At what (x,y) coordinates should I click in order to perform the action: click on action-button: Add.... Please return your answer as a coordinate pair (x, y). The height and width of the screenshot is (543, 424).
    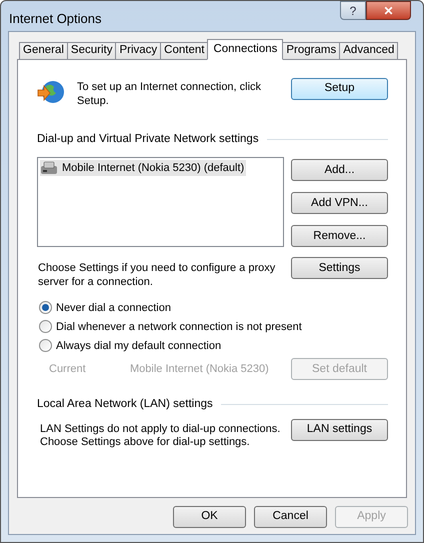
    Looking at the image, I should click on (339, 170).